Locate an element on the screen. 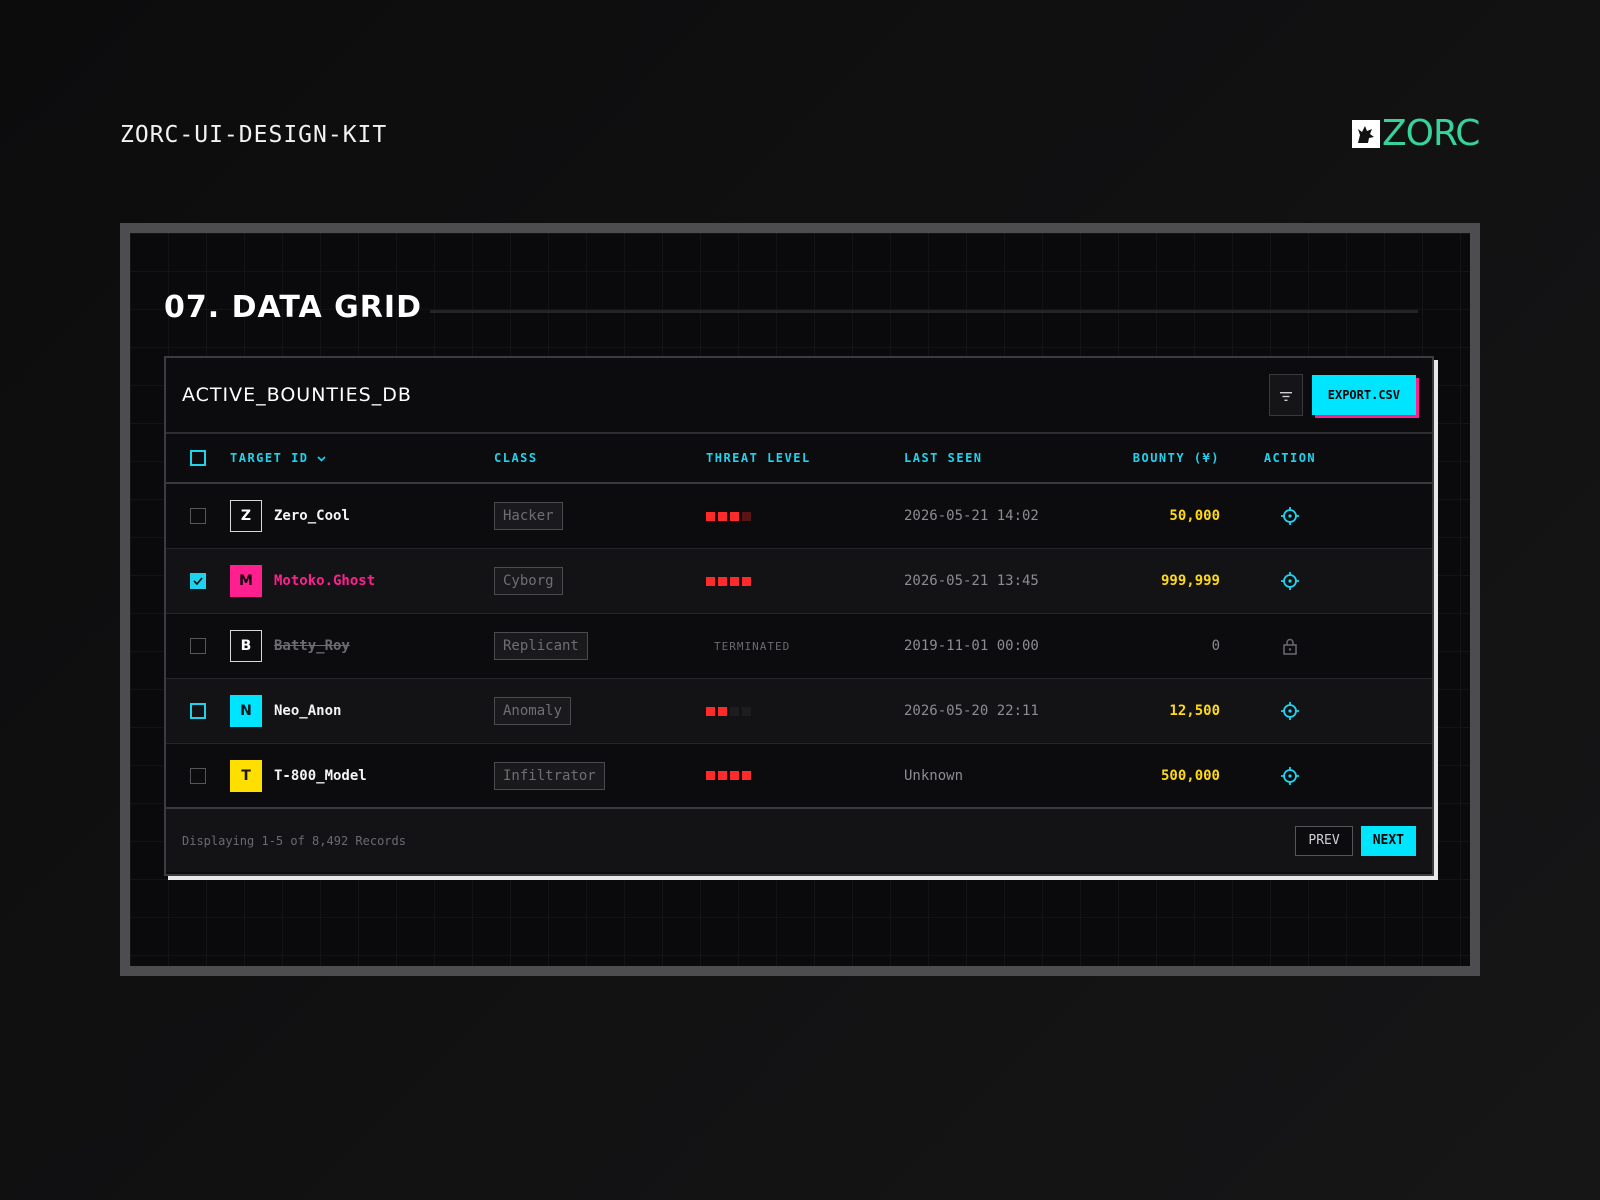  class-tag: Cyborg is located at coordinates (528, 581).